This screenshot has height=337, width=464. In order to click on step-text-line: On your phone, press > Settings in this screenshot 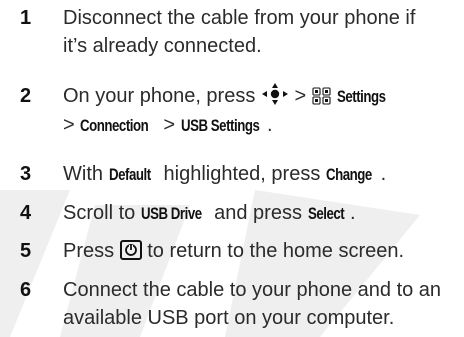, I will do `click(260, 96)`.